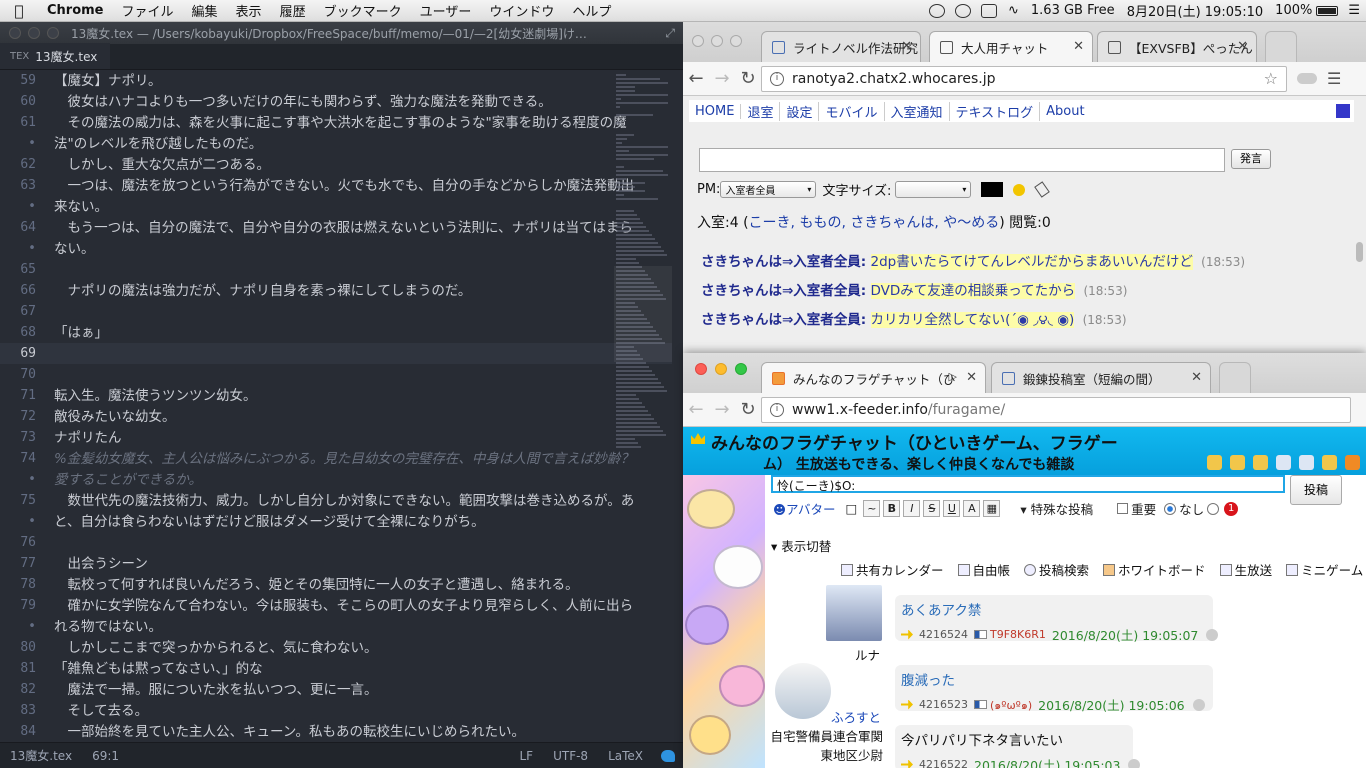 Image resolution: width=1366 pixels, height=768 pixels. I want to click on code-line: 出会うシーン, so click(356, 564).